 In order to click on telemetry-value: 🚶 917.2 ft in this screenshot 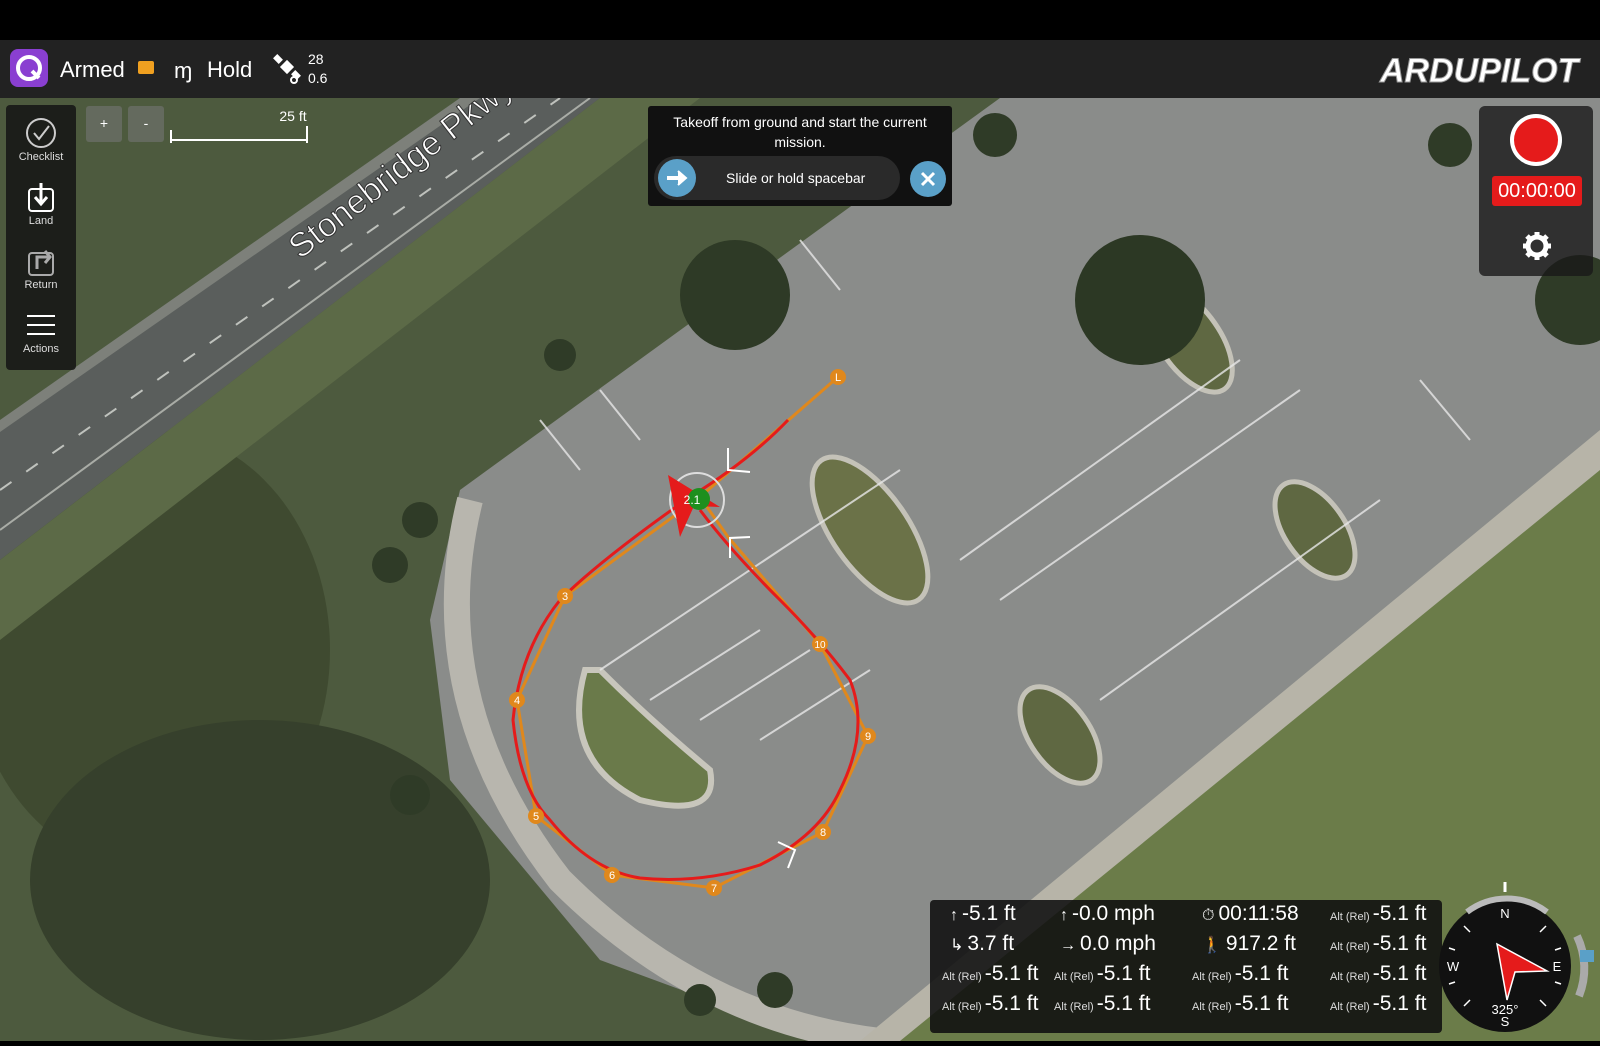, I will do `click(1249, 944)`.